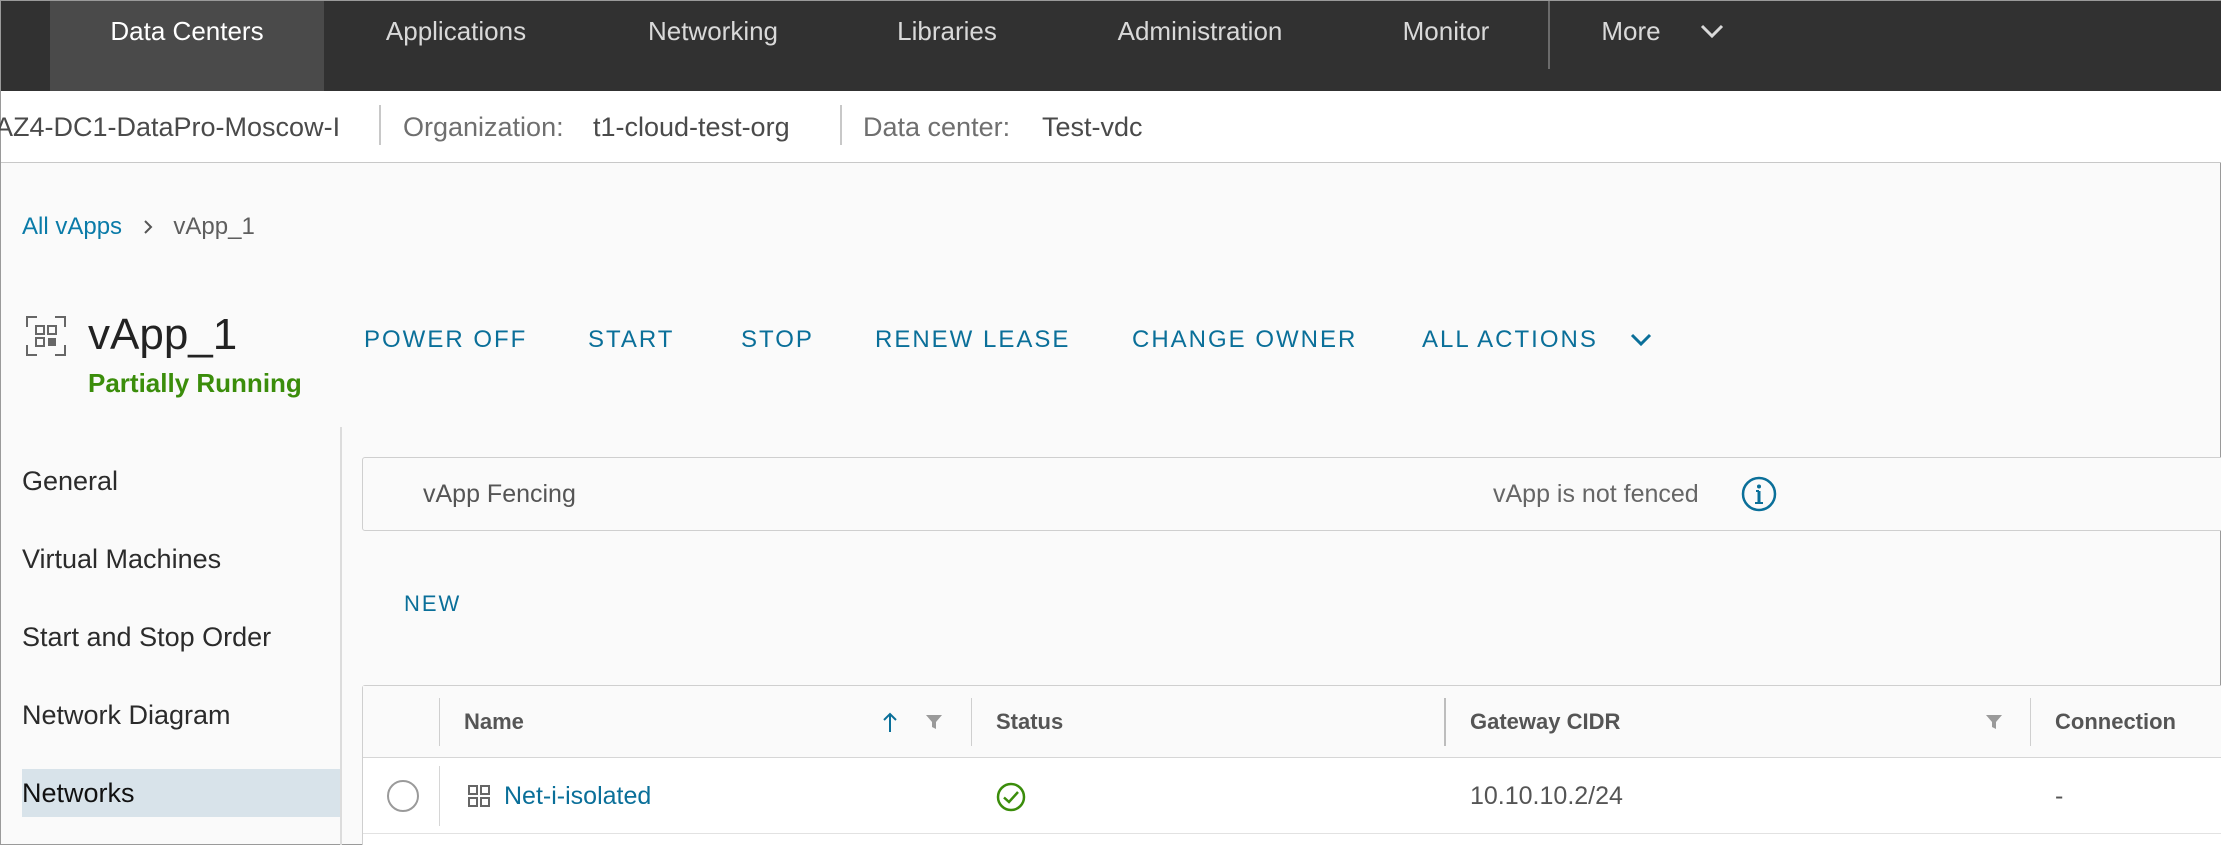 The image size is (2221, 845). I want to click on nav-monitor: Monitor, so click(1446, 46).